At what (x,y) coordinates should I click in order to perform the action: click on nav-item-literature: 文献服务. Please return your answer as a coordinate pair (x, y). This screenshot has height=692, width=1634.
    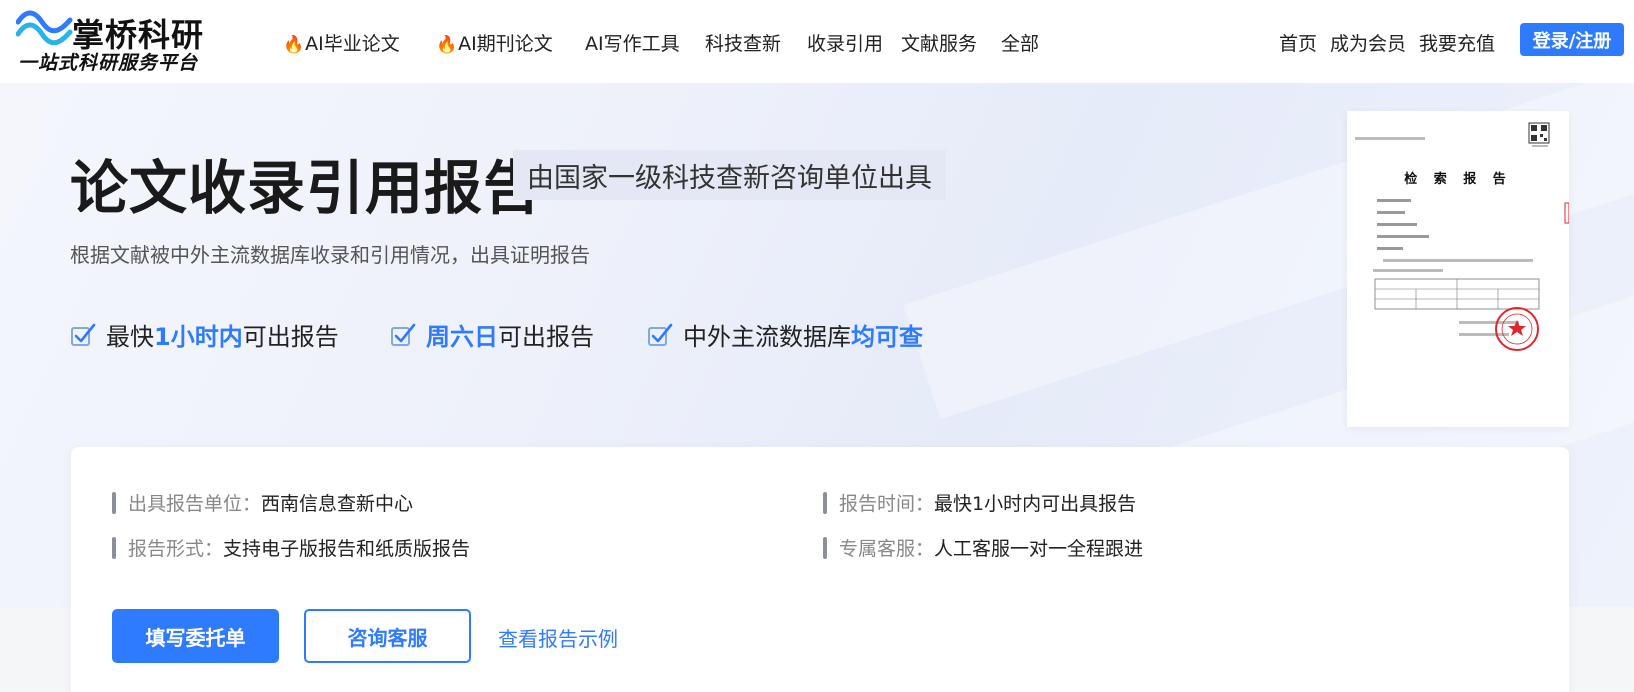
    Looking at the image, I should click on (939, 42).